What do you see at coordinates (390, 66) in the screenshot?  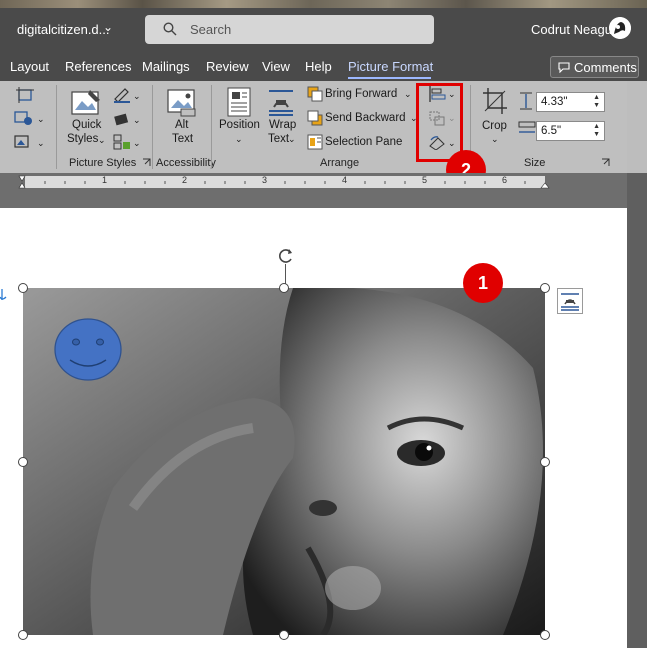 I see `tab-picture-format: Picture Format` at bounding box center [390, 66].